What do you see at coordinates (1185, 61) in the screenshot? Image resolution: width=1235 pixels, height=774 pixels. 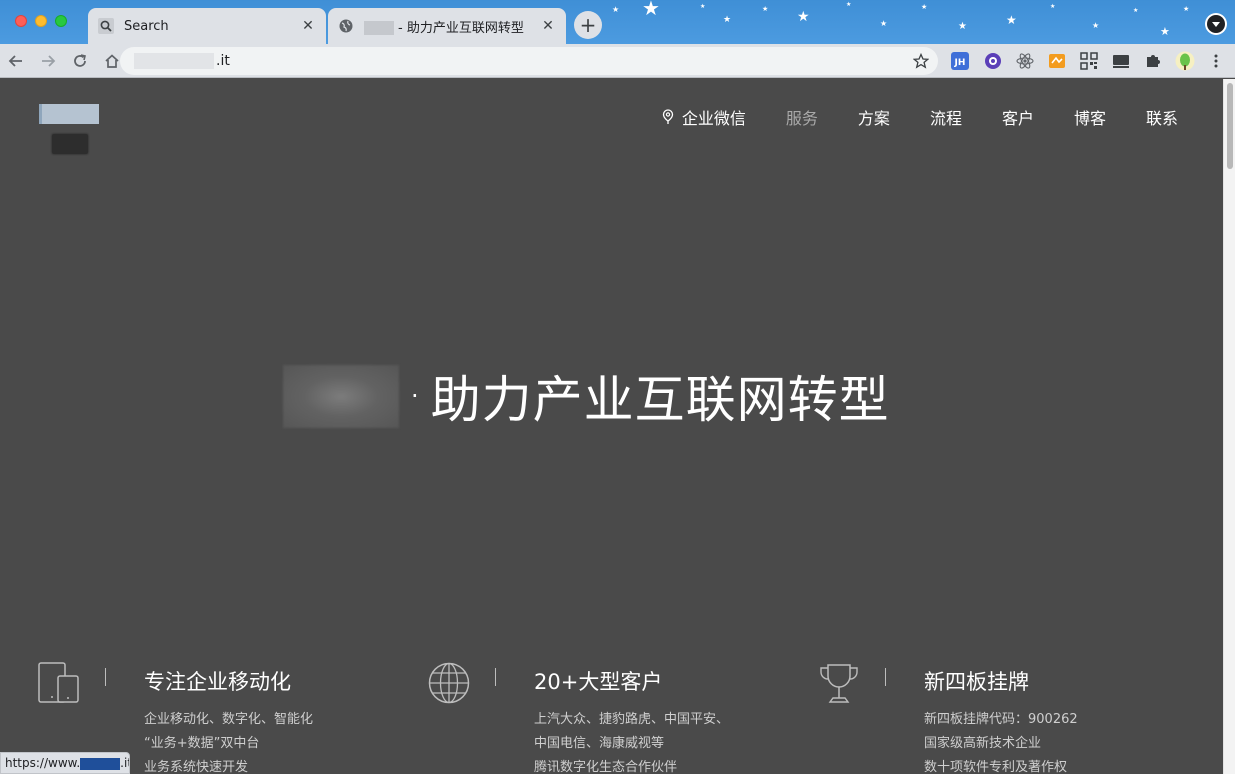 I see `profile-avatar-icon` at bounding box center [1185, 61].